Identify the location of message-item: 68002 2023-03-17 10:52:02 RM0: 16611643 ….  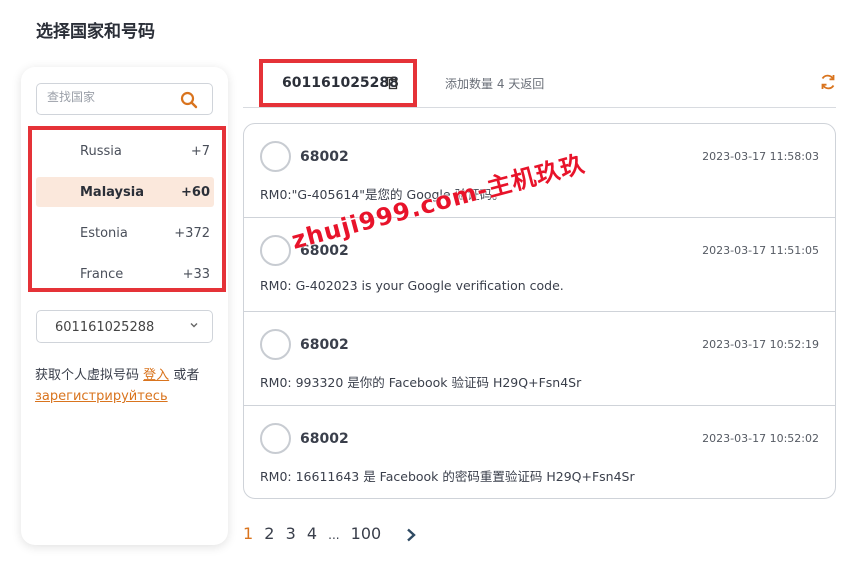
(539, 452).